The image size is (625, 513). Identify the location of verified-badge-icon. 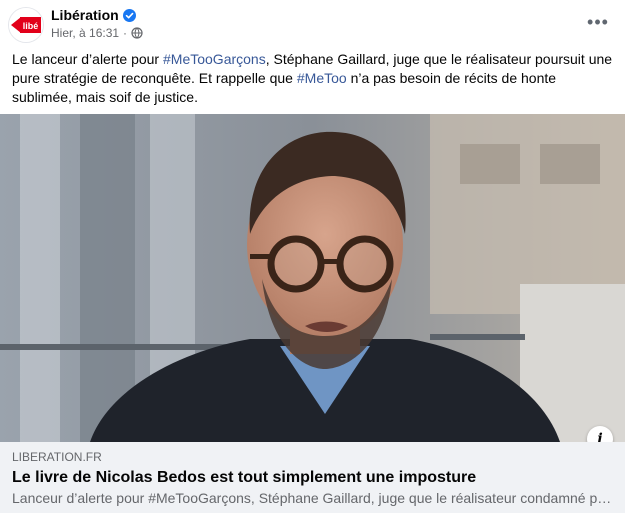
(129, 15).